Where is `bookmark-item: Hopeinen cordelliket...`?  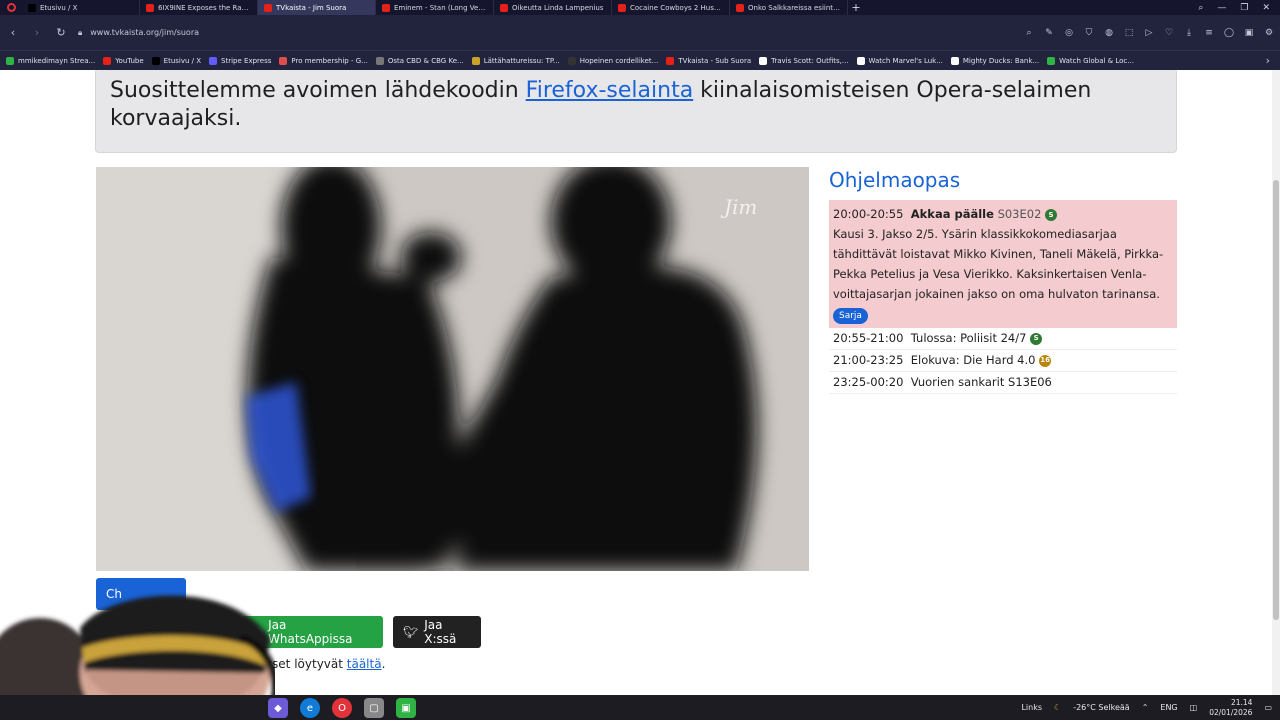
bookmark-item: Hopeinen cordelliket... is located at coordinates (612, 60).